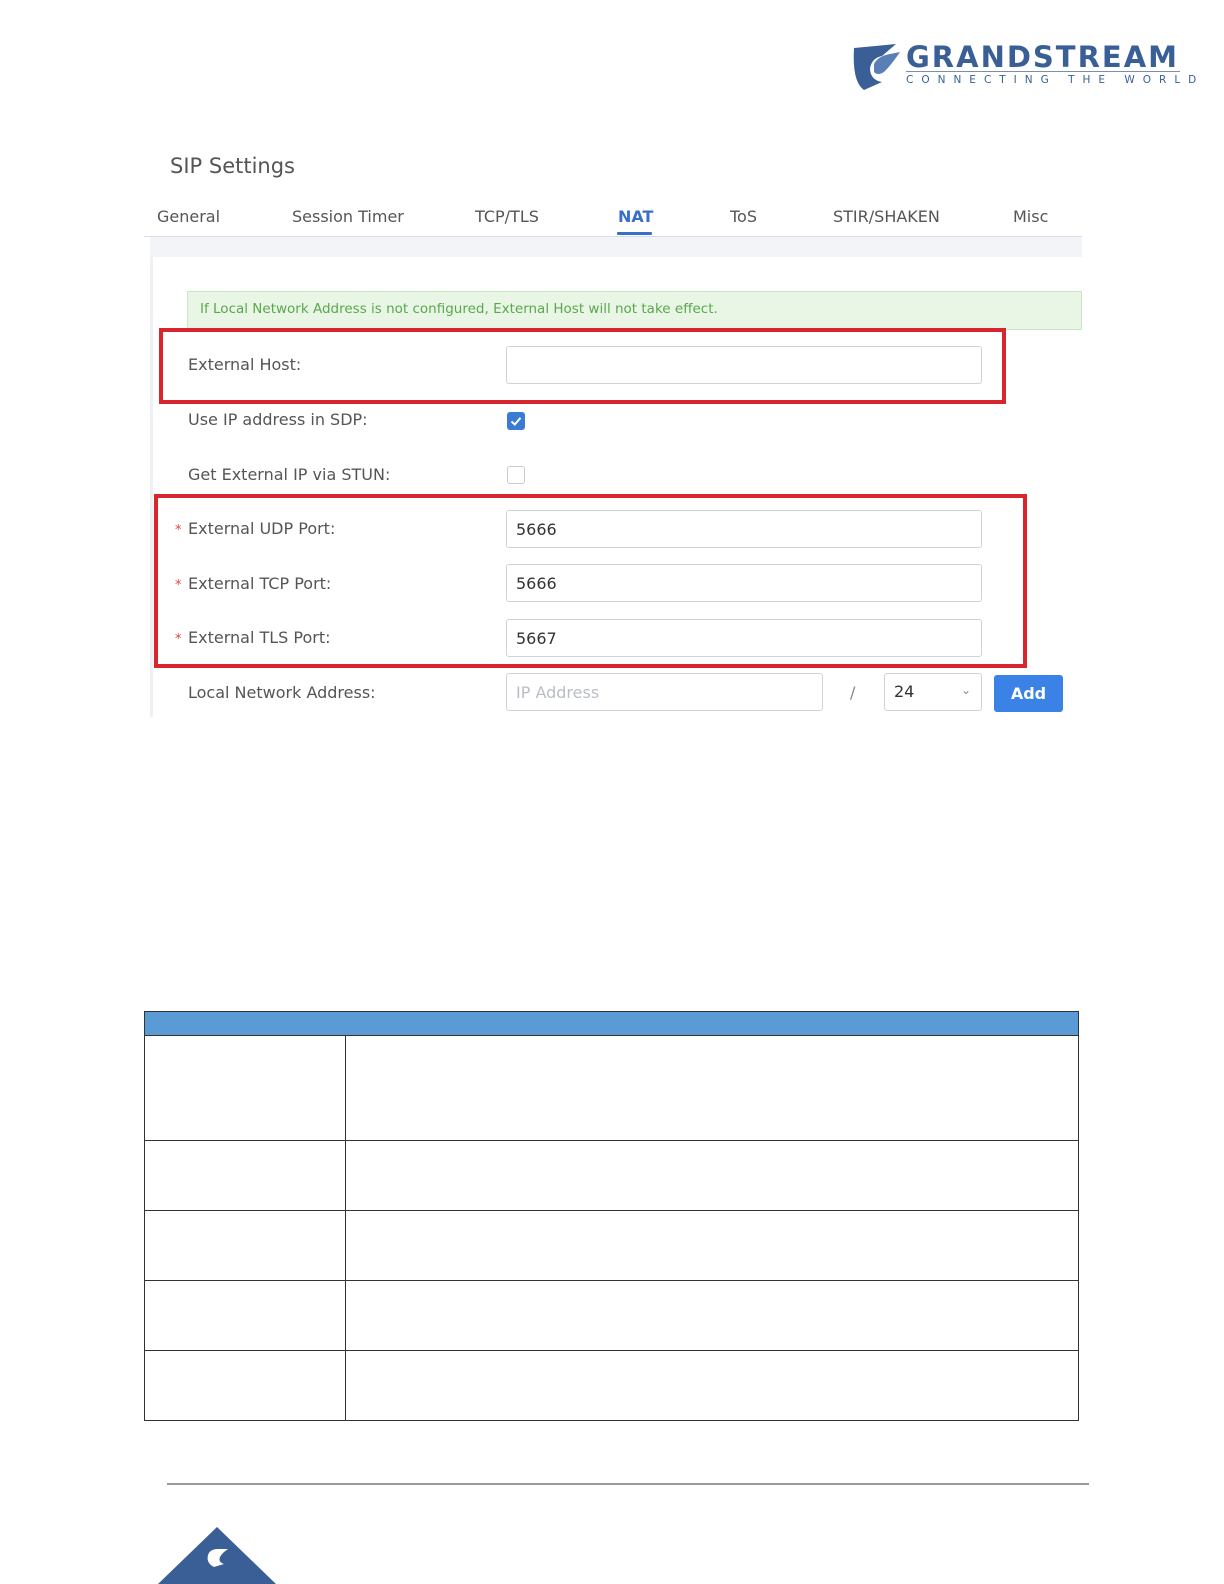  What do you see at coordinates (232, 166) in the screenshot?
I see `page-title: SIP Settings` at bounding box center [232, 166].